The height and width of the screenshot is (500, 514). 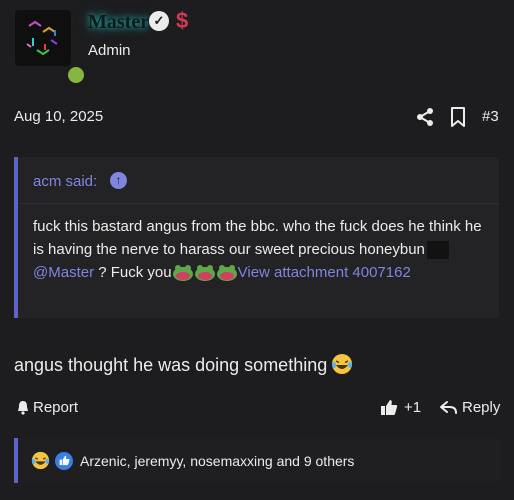 I want to click on bell-icon, so click(x=23, y=408).